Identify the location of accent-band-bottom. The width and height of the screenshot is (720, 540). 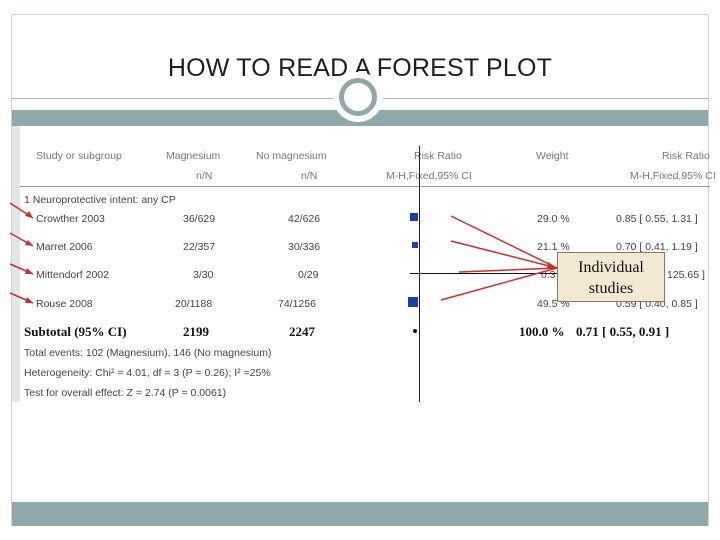
(360, 514).